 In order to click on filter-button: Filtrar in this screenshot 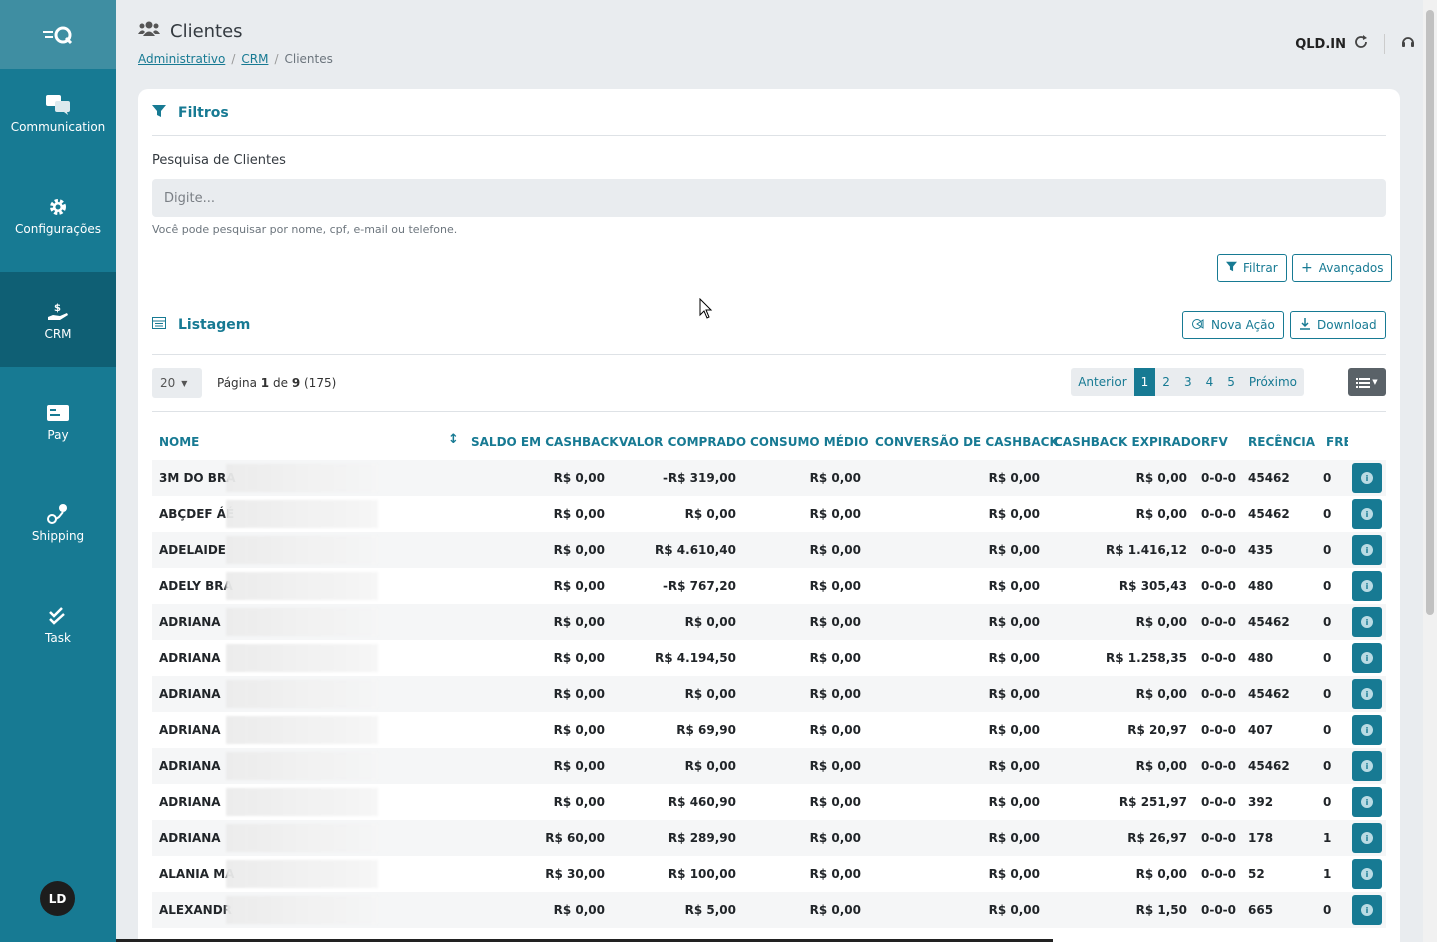, I will do `click(1252, 268)`.